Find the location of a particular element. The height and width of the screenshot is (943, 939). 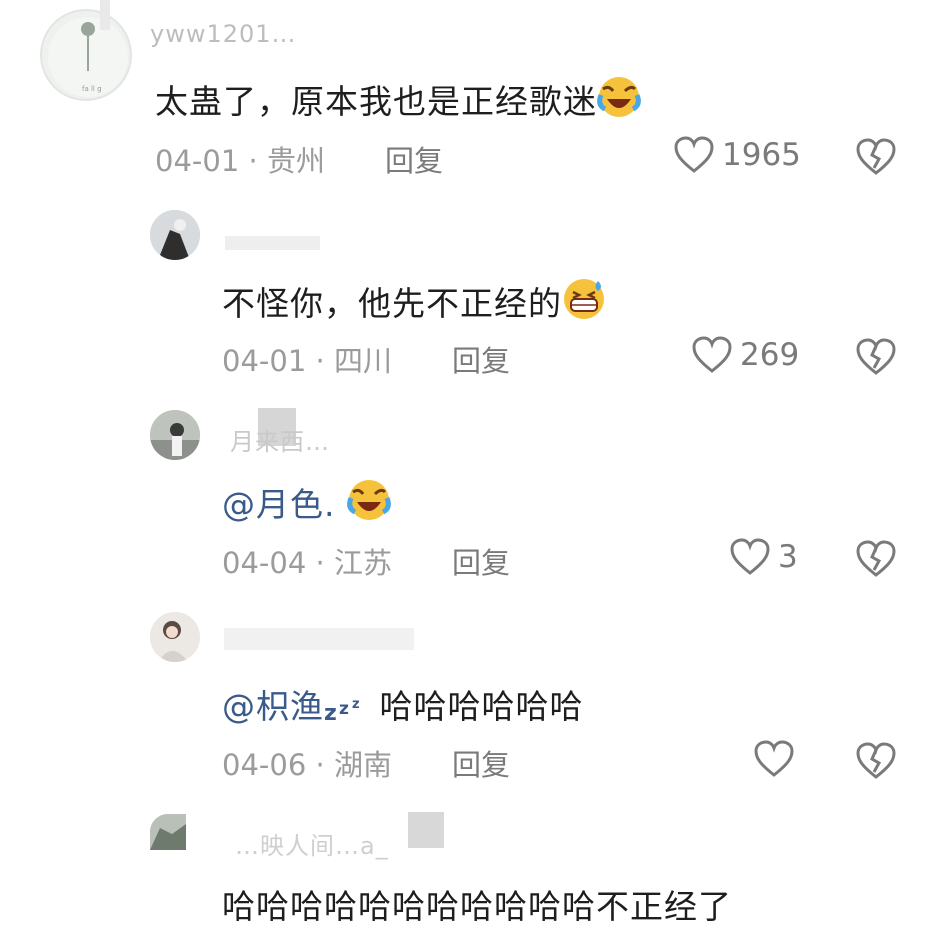

comment-text: @枳渔 z z z 哈哈哈哈哈哈 is located at coordinates (403, 704).